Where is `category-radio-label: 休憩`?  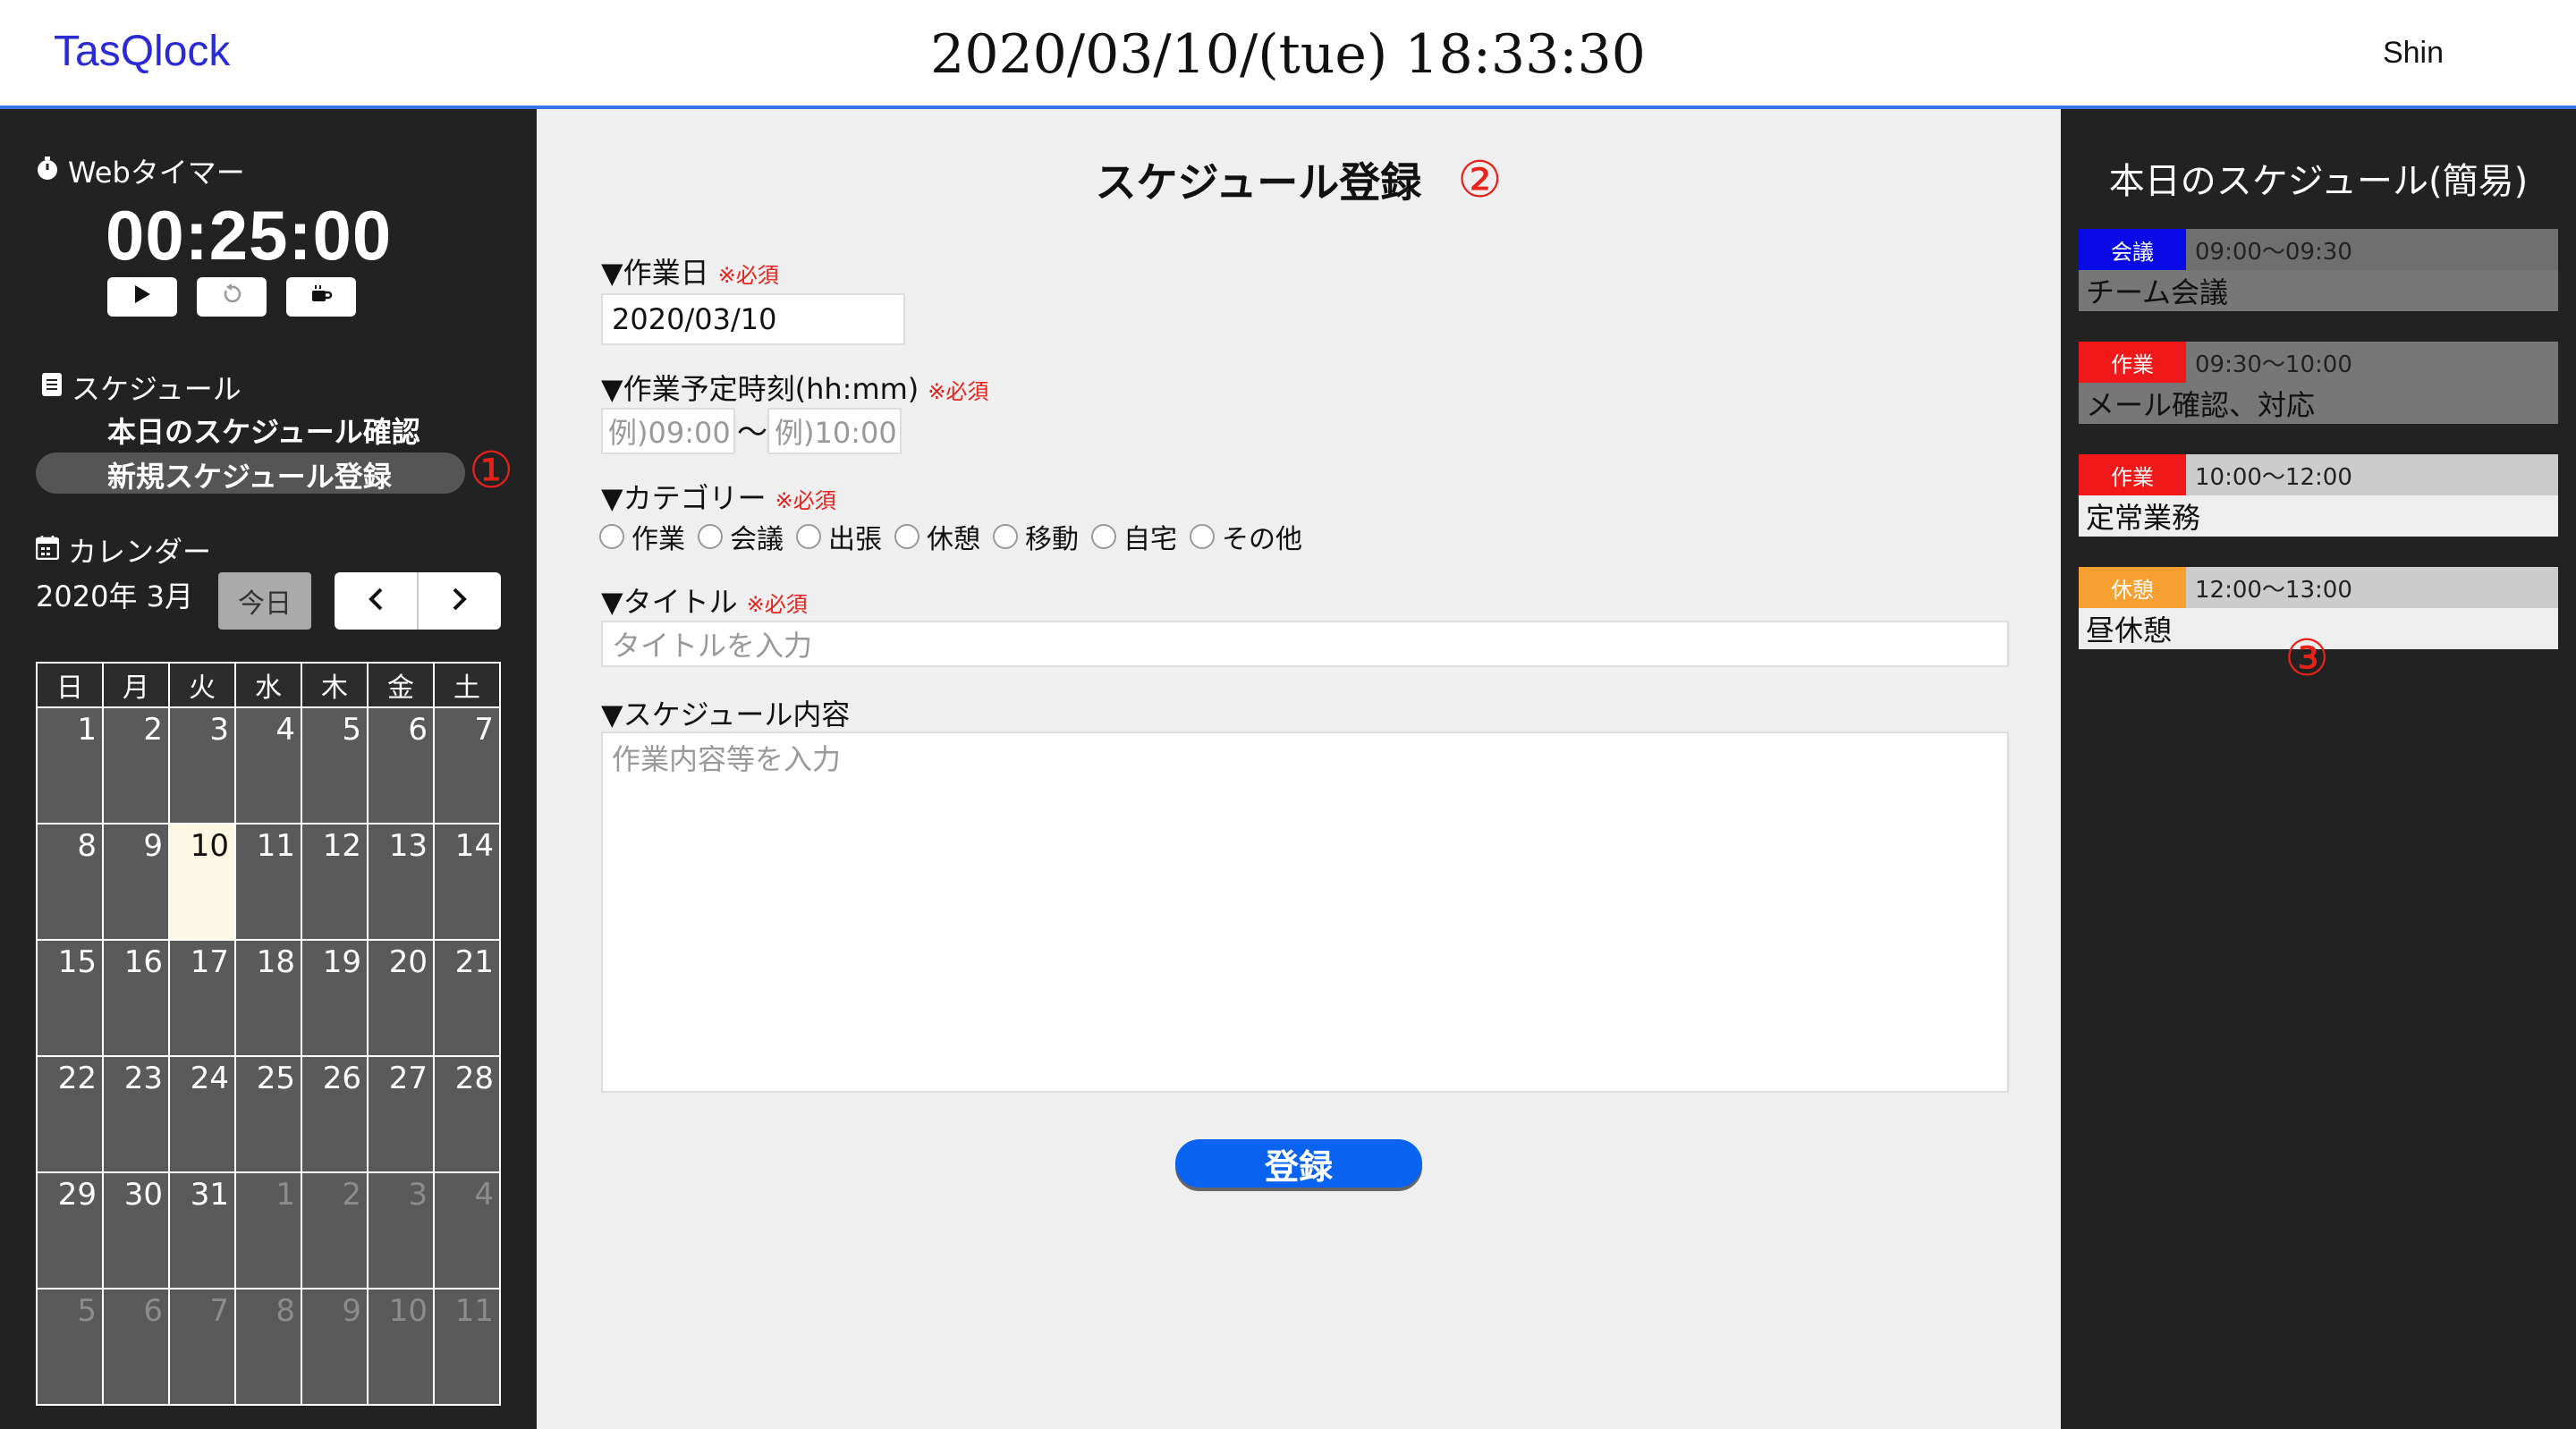 category-radio-label: 休憩 is located at coordinates (953, 539).